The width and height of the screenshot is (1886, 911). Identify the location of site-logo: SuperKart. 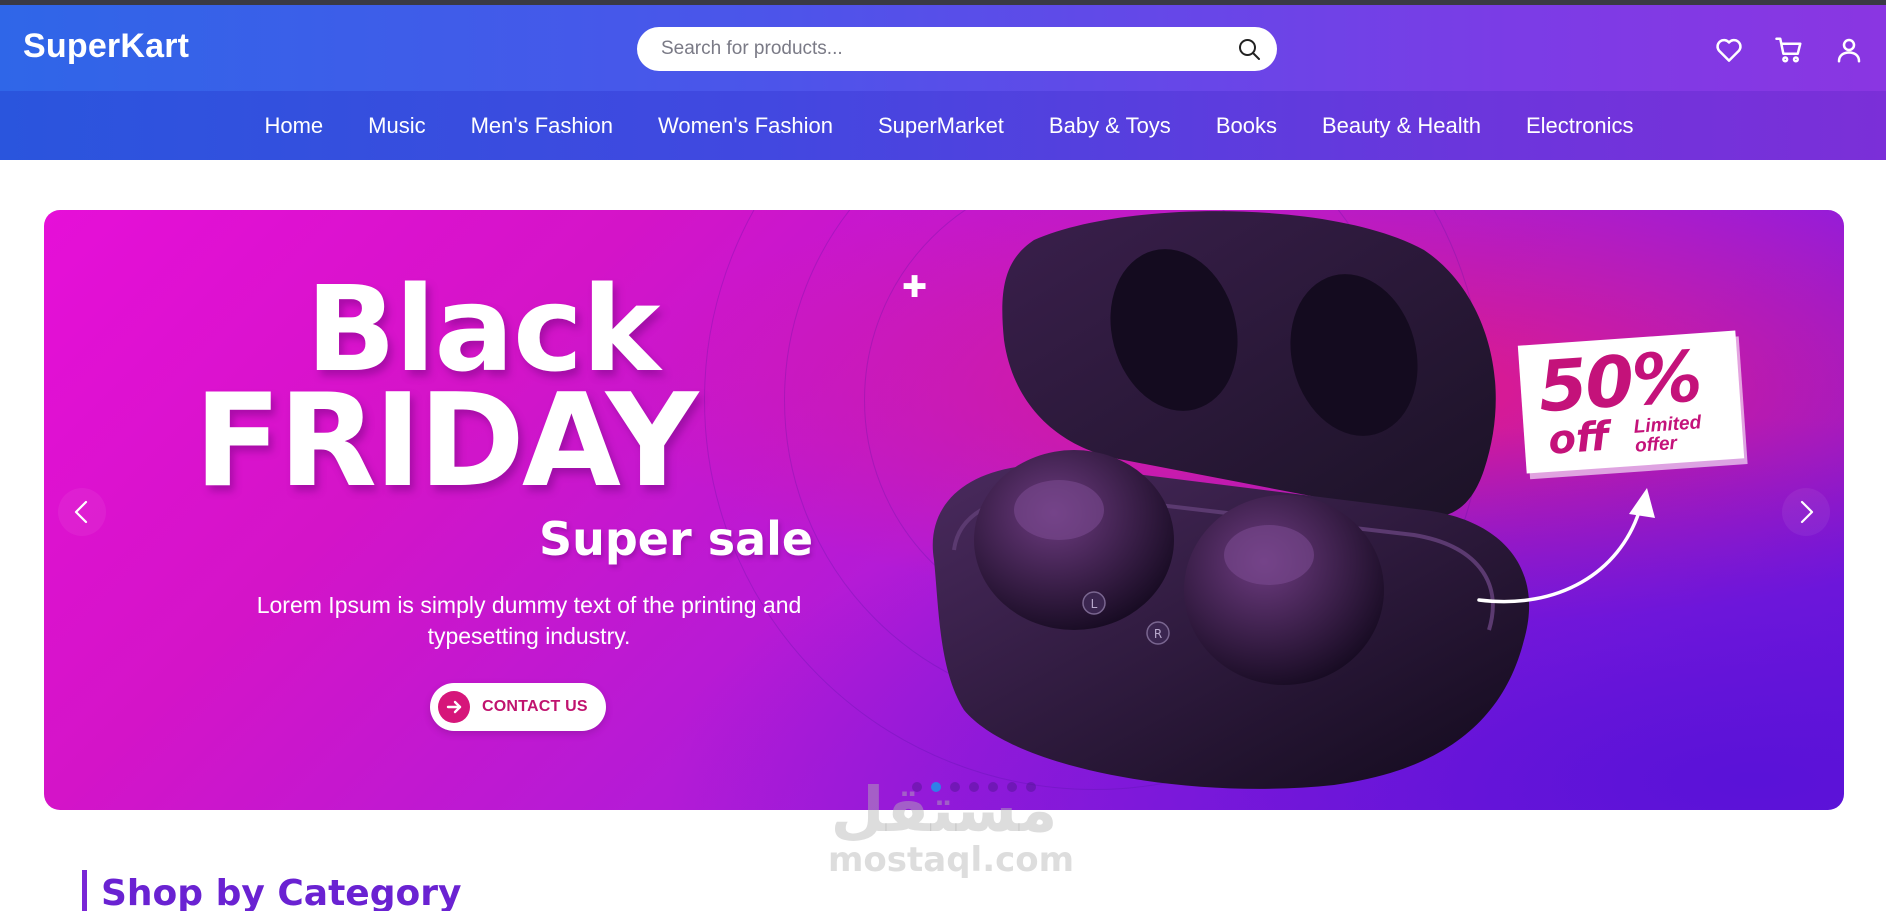
(106, 46).